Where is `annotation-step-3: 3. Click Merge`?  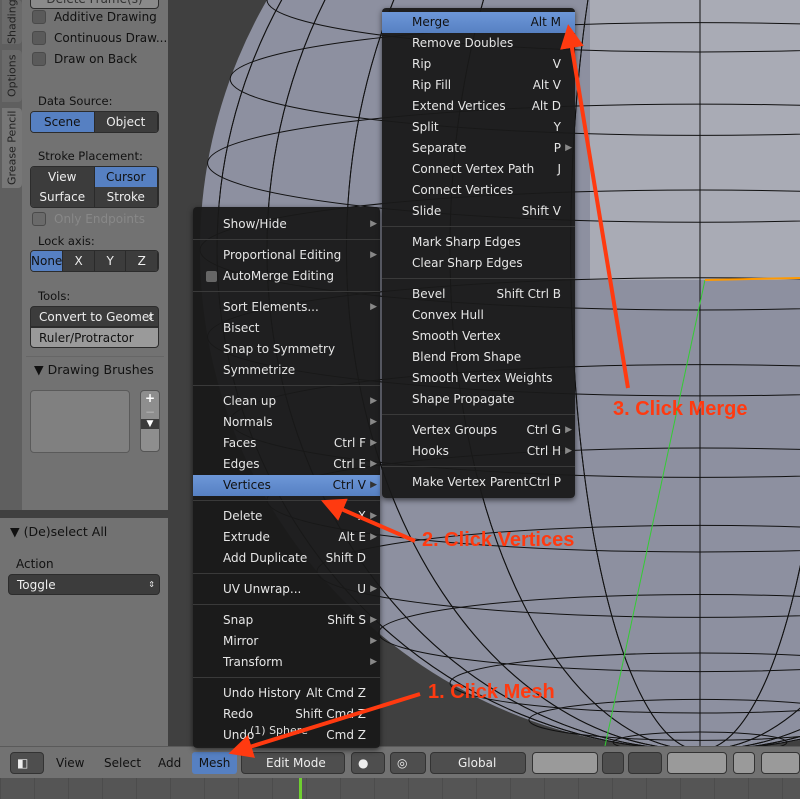 annotation-step-3: 3. Click Merge is located at coordinates (680, 409).